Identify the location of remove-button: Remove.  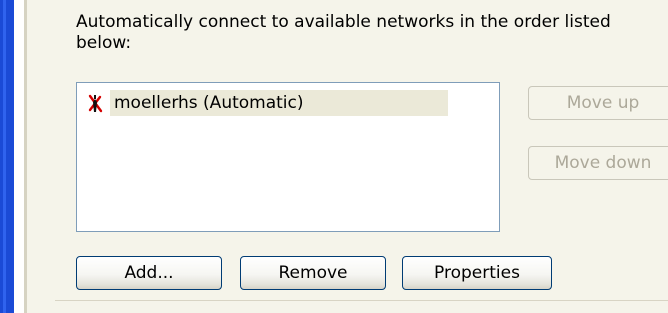
(313, 273).